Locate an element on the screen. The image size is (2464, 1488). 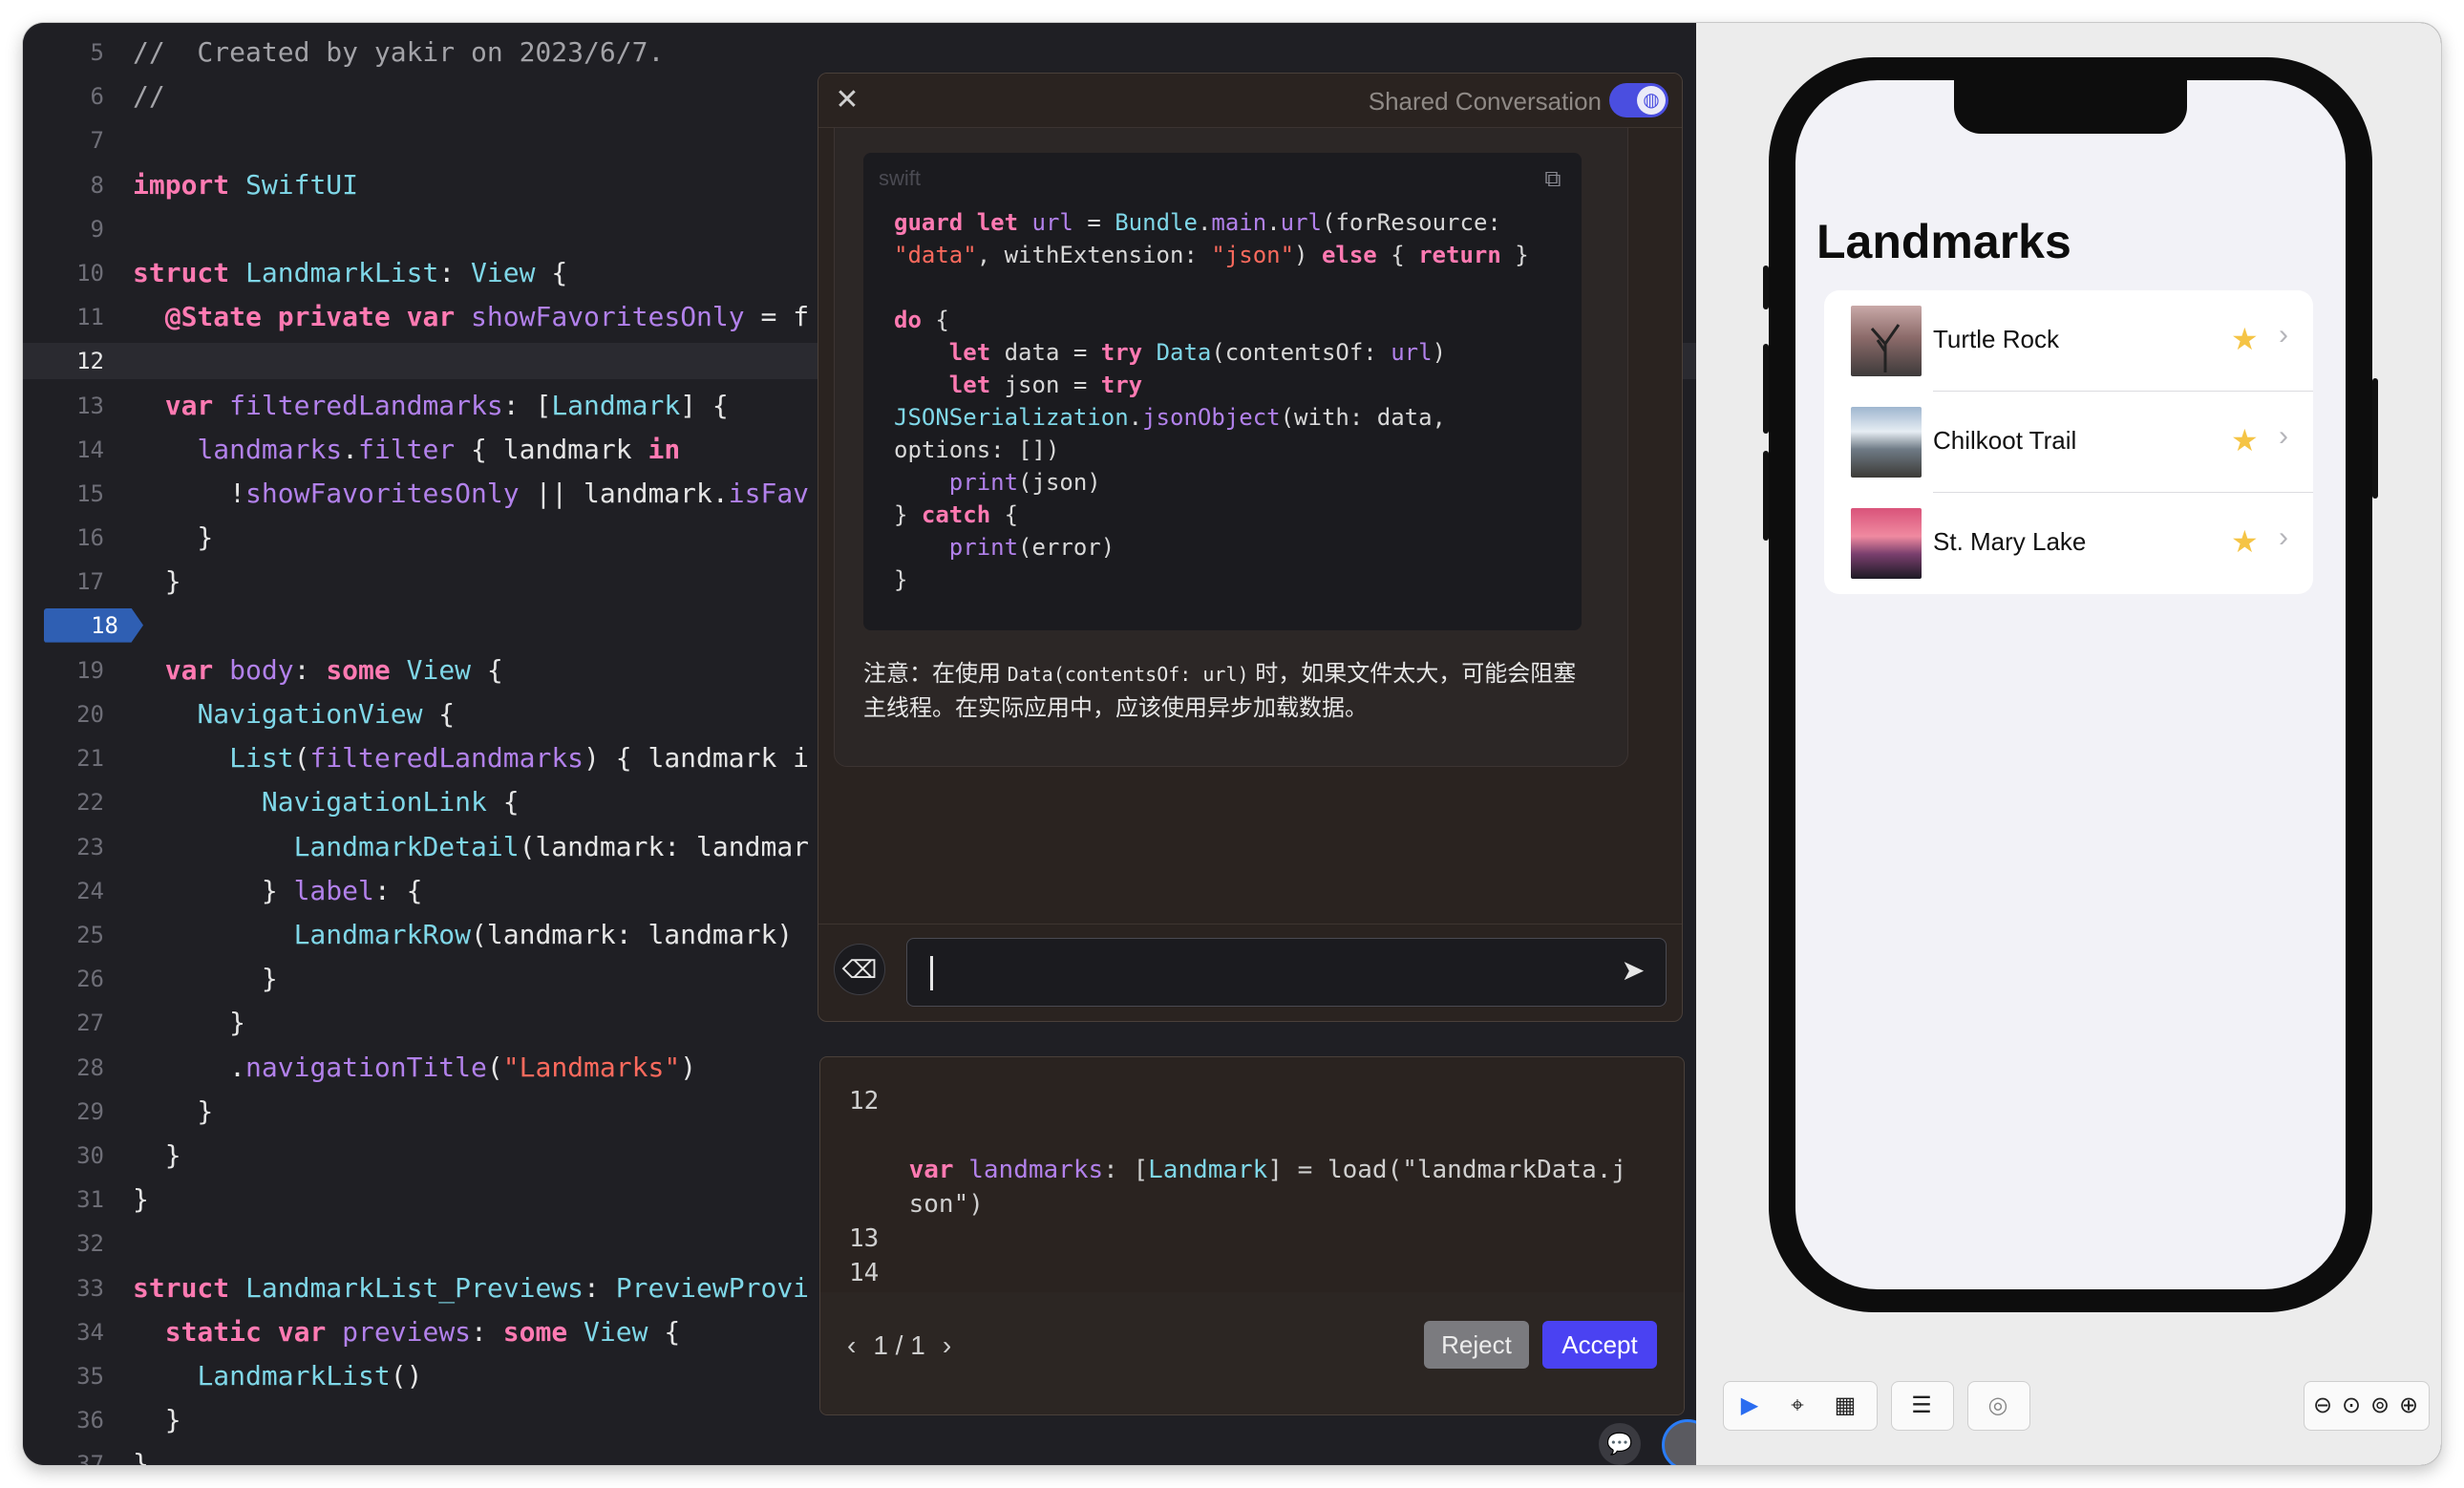
line-number: 32 is located at coordinates (63, 1243).